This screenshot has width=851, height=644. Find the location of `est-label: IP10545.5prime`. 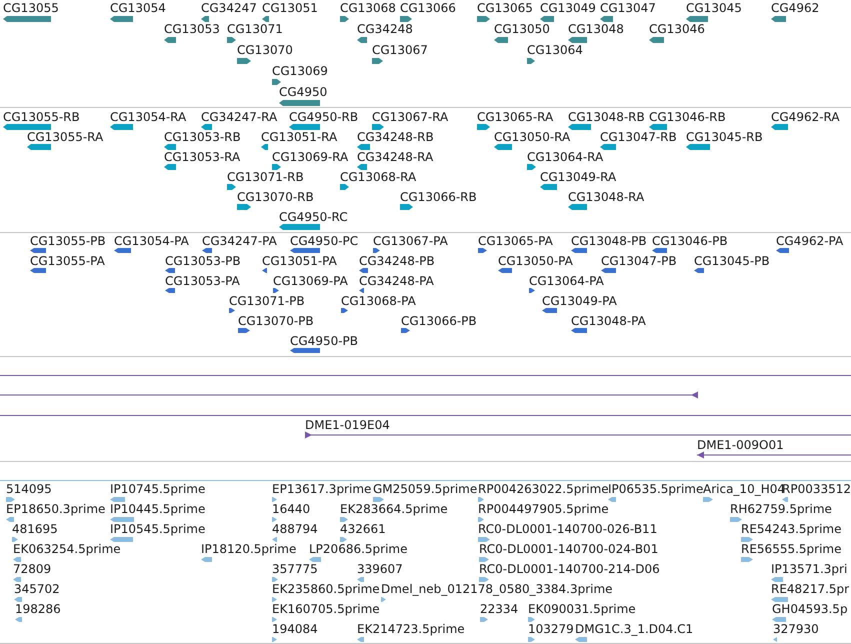

est-label: IP10545.5prime is located at coordinates (158, 529).